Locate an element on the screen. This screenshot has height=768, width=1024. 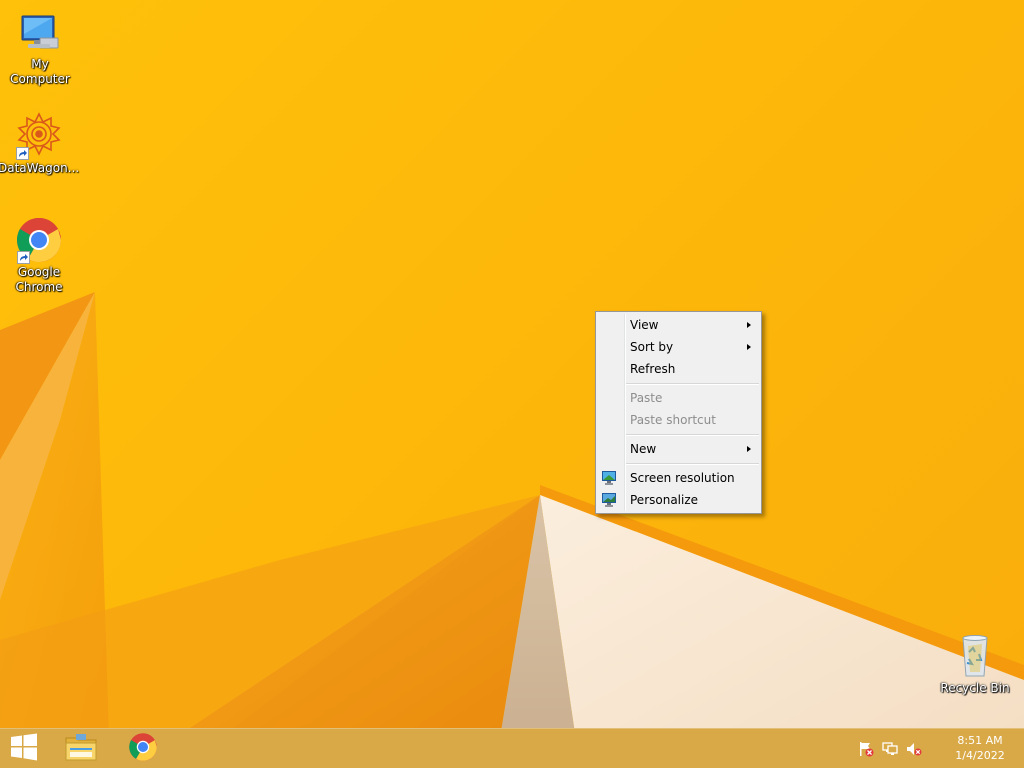
menu-item-label: Screen resolution is located at coordinates (682, 478).